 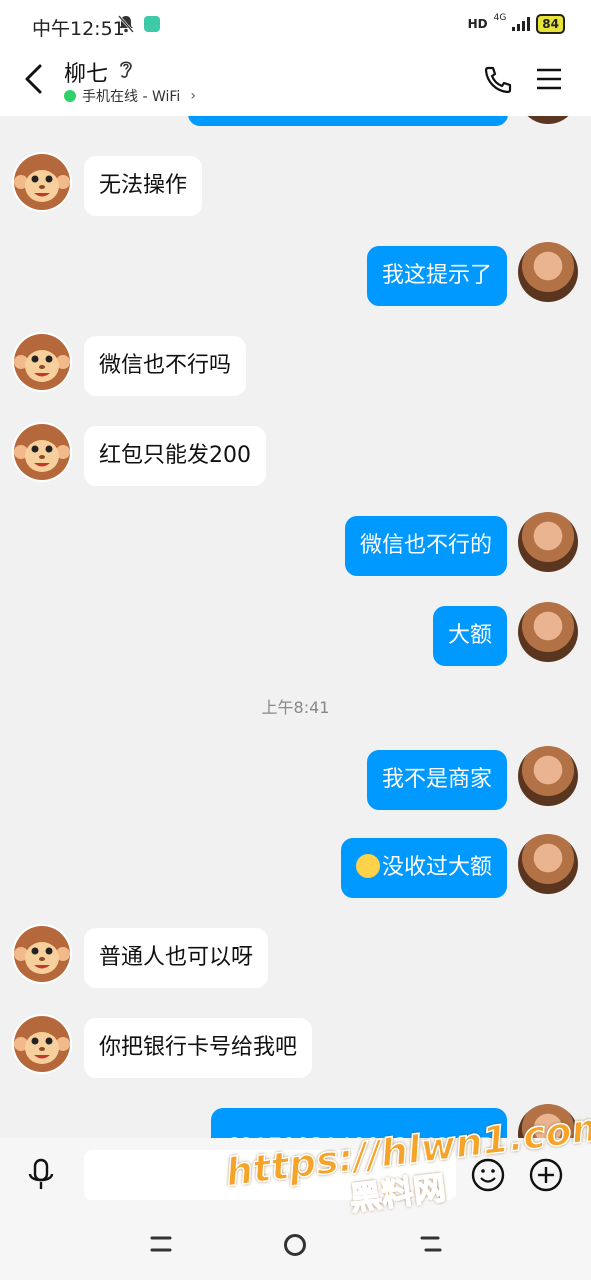 What do you see at coordinates (176, 958) in the screenshot?
I see `message-bubble-incoming: 普通人也可以呀` at bounding box center [176, 958].